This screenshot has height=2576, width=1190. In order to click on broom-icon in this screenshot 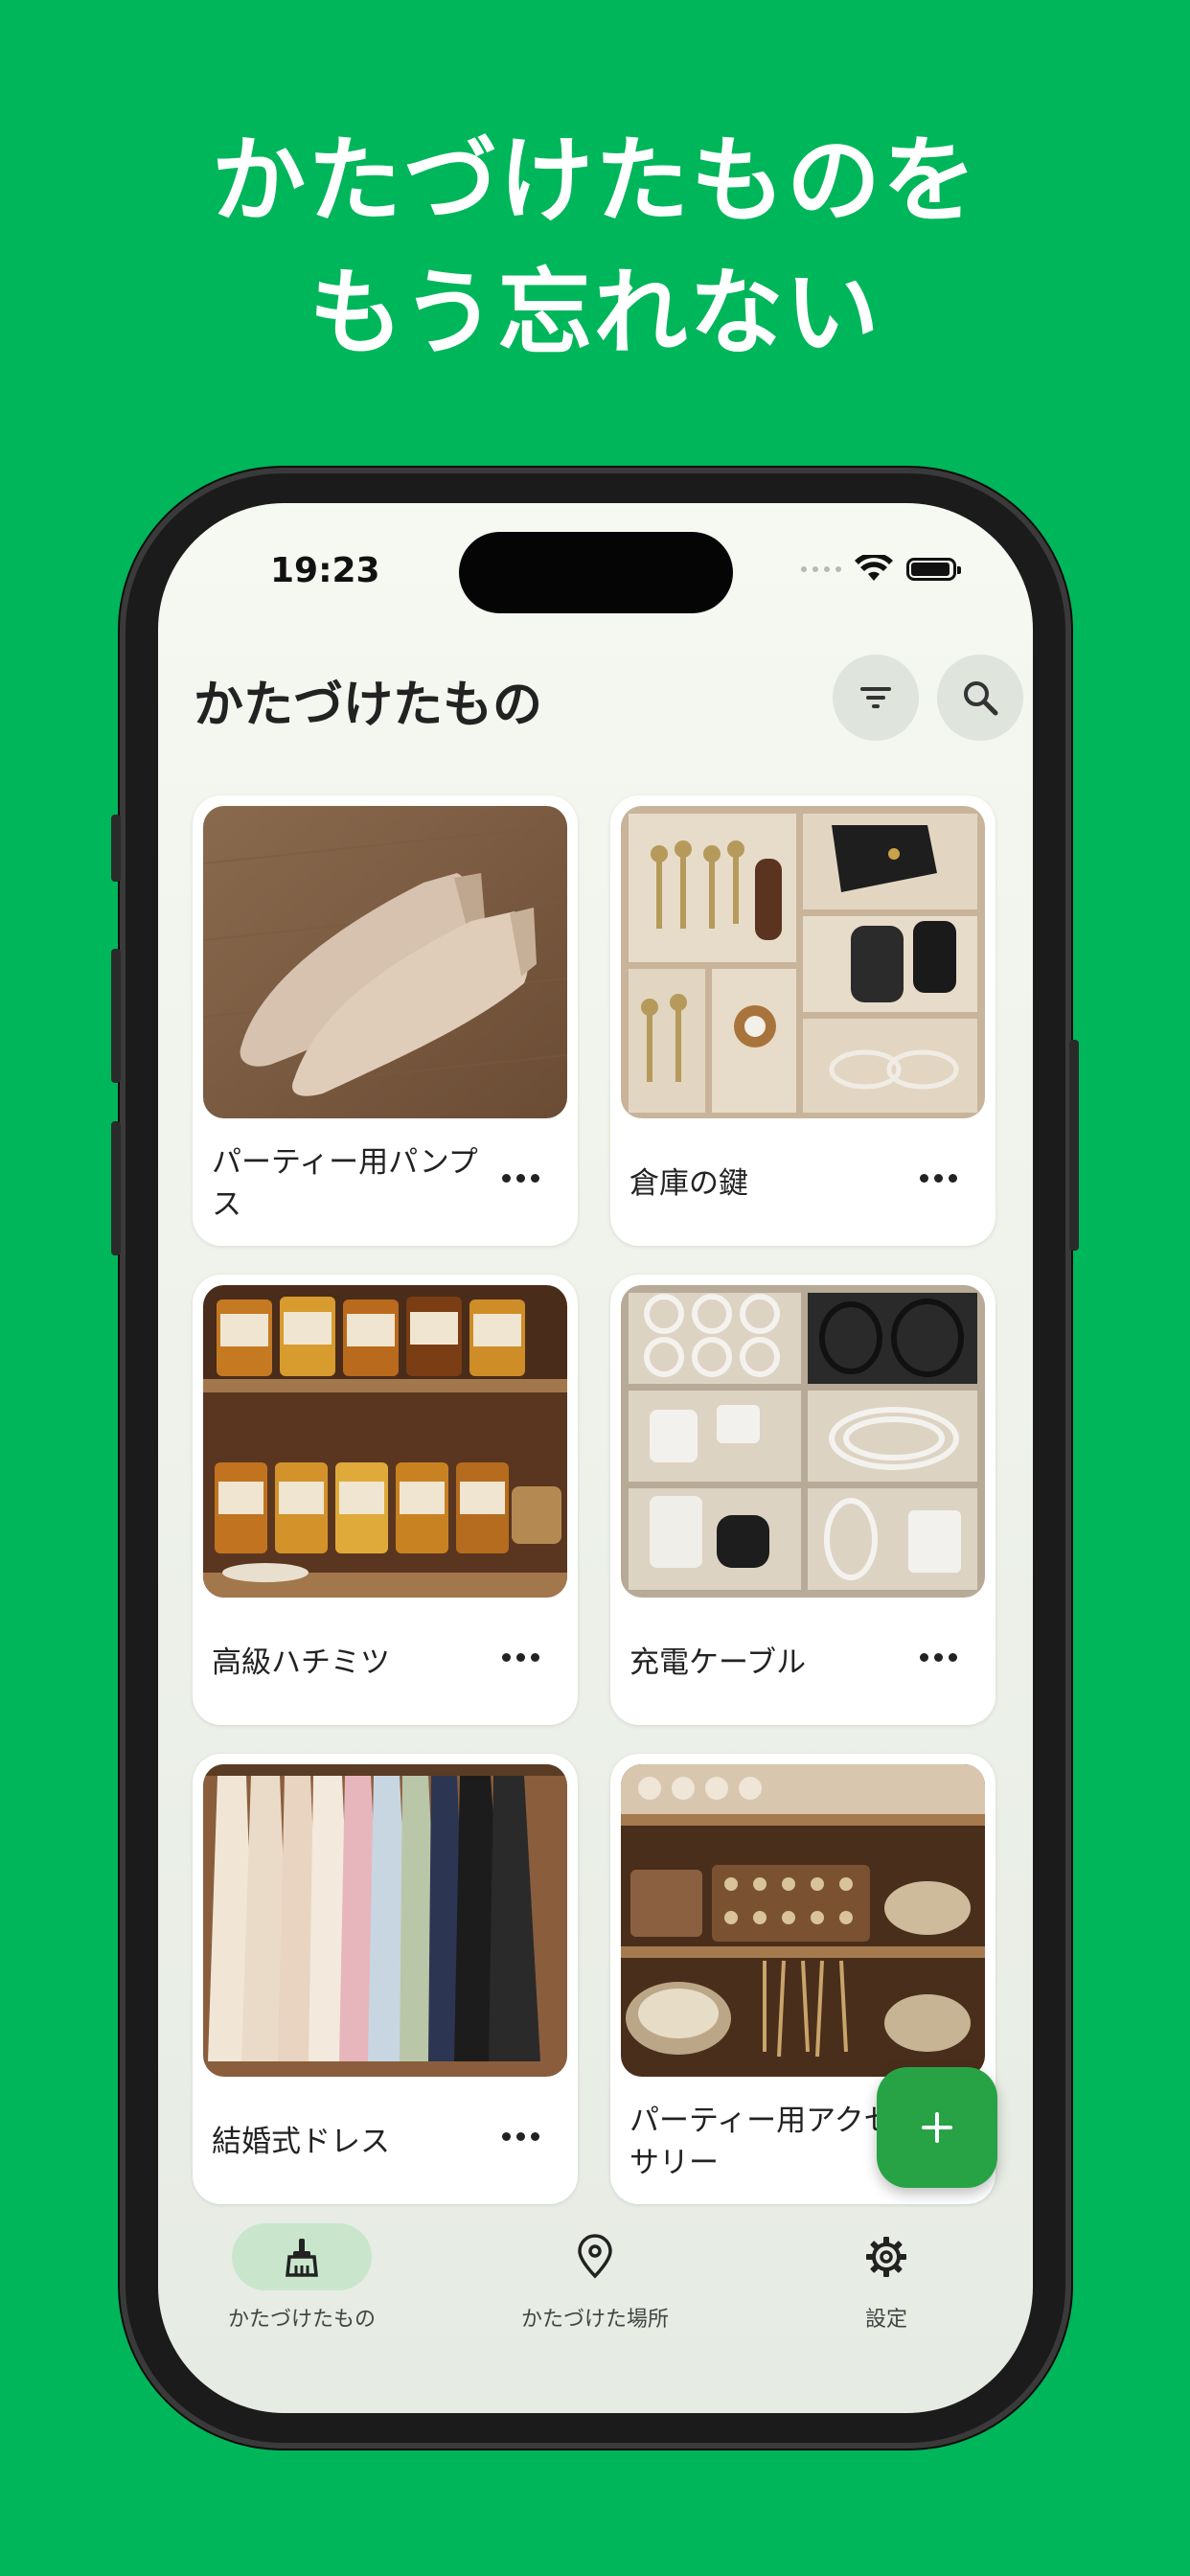, I will do `click(302, 2258)`.